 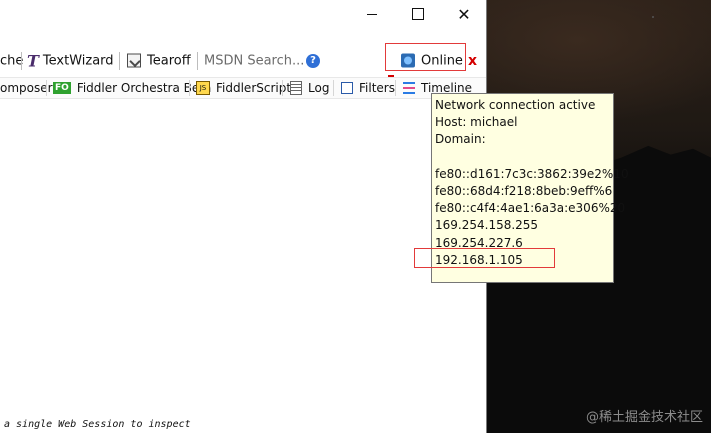 I want to click on ip-highlight-box, so click(x=484, y=258).